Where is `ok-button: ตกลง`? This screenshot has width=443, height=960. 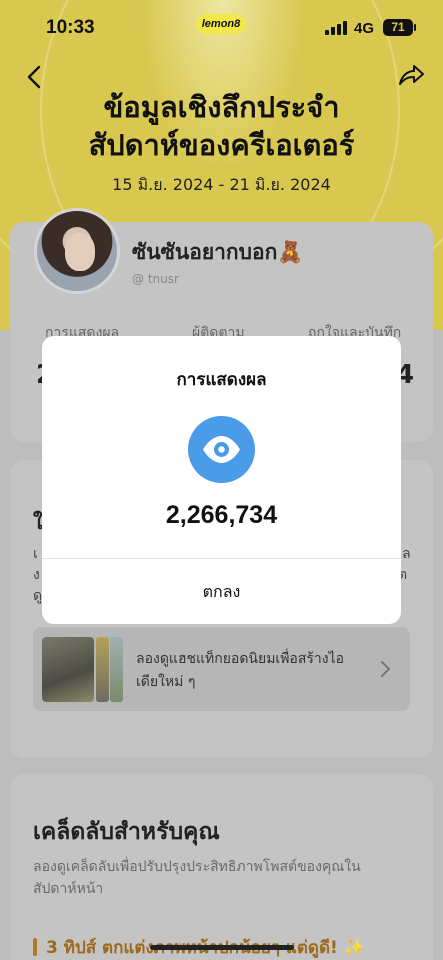
ok-button: ตกลง is located at coordinates (221, 591).